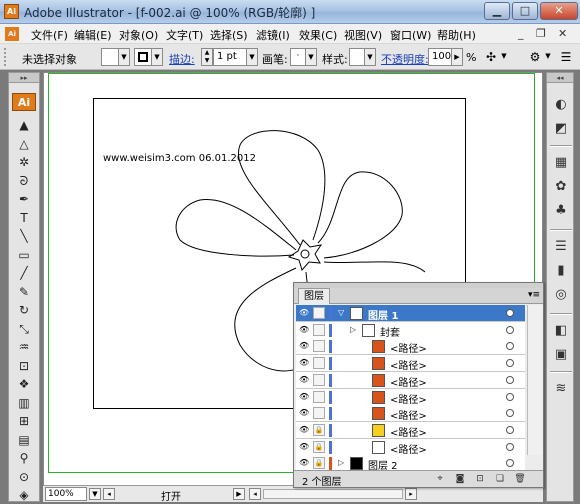  Describe the element at coordinates (24, 495) in the screenshot. I see `live-paint-tool-icon: ◈` at that location.